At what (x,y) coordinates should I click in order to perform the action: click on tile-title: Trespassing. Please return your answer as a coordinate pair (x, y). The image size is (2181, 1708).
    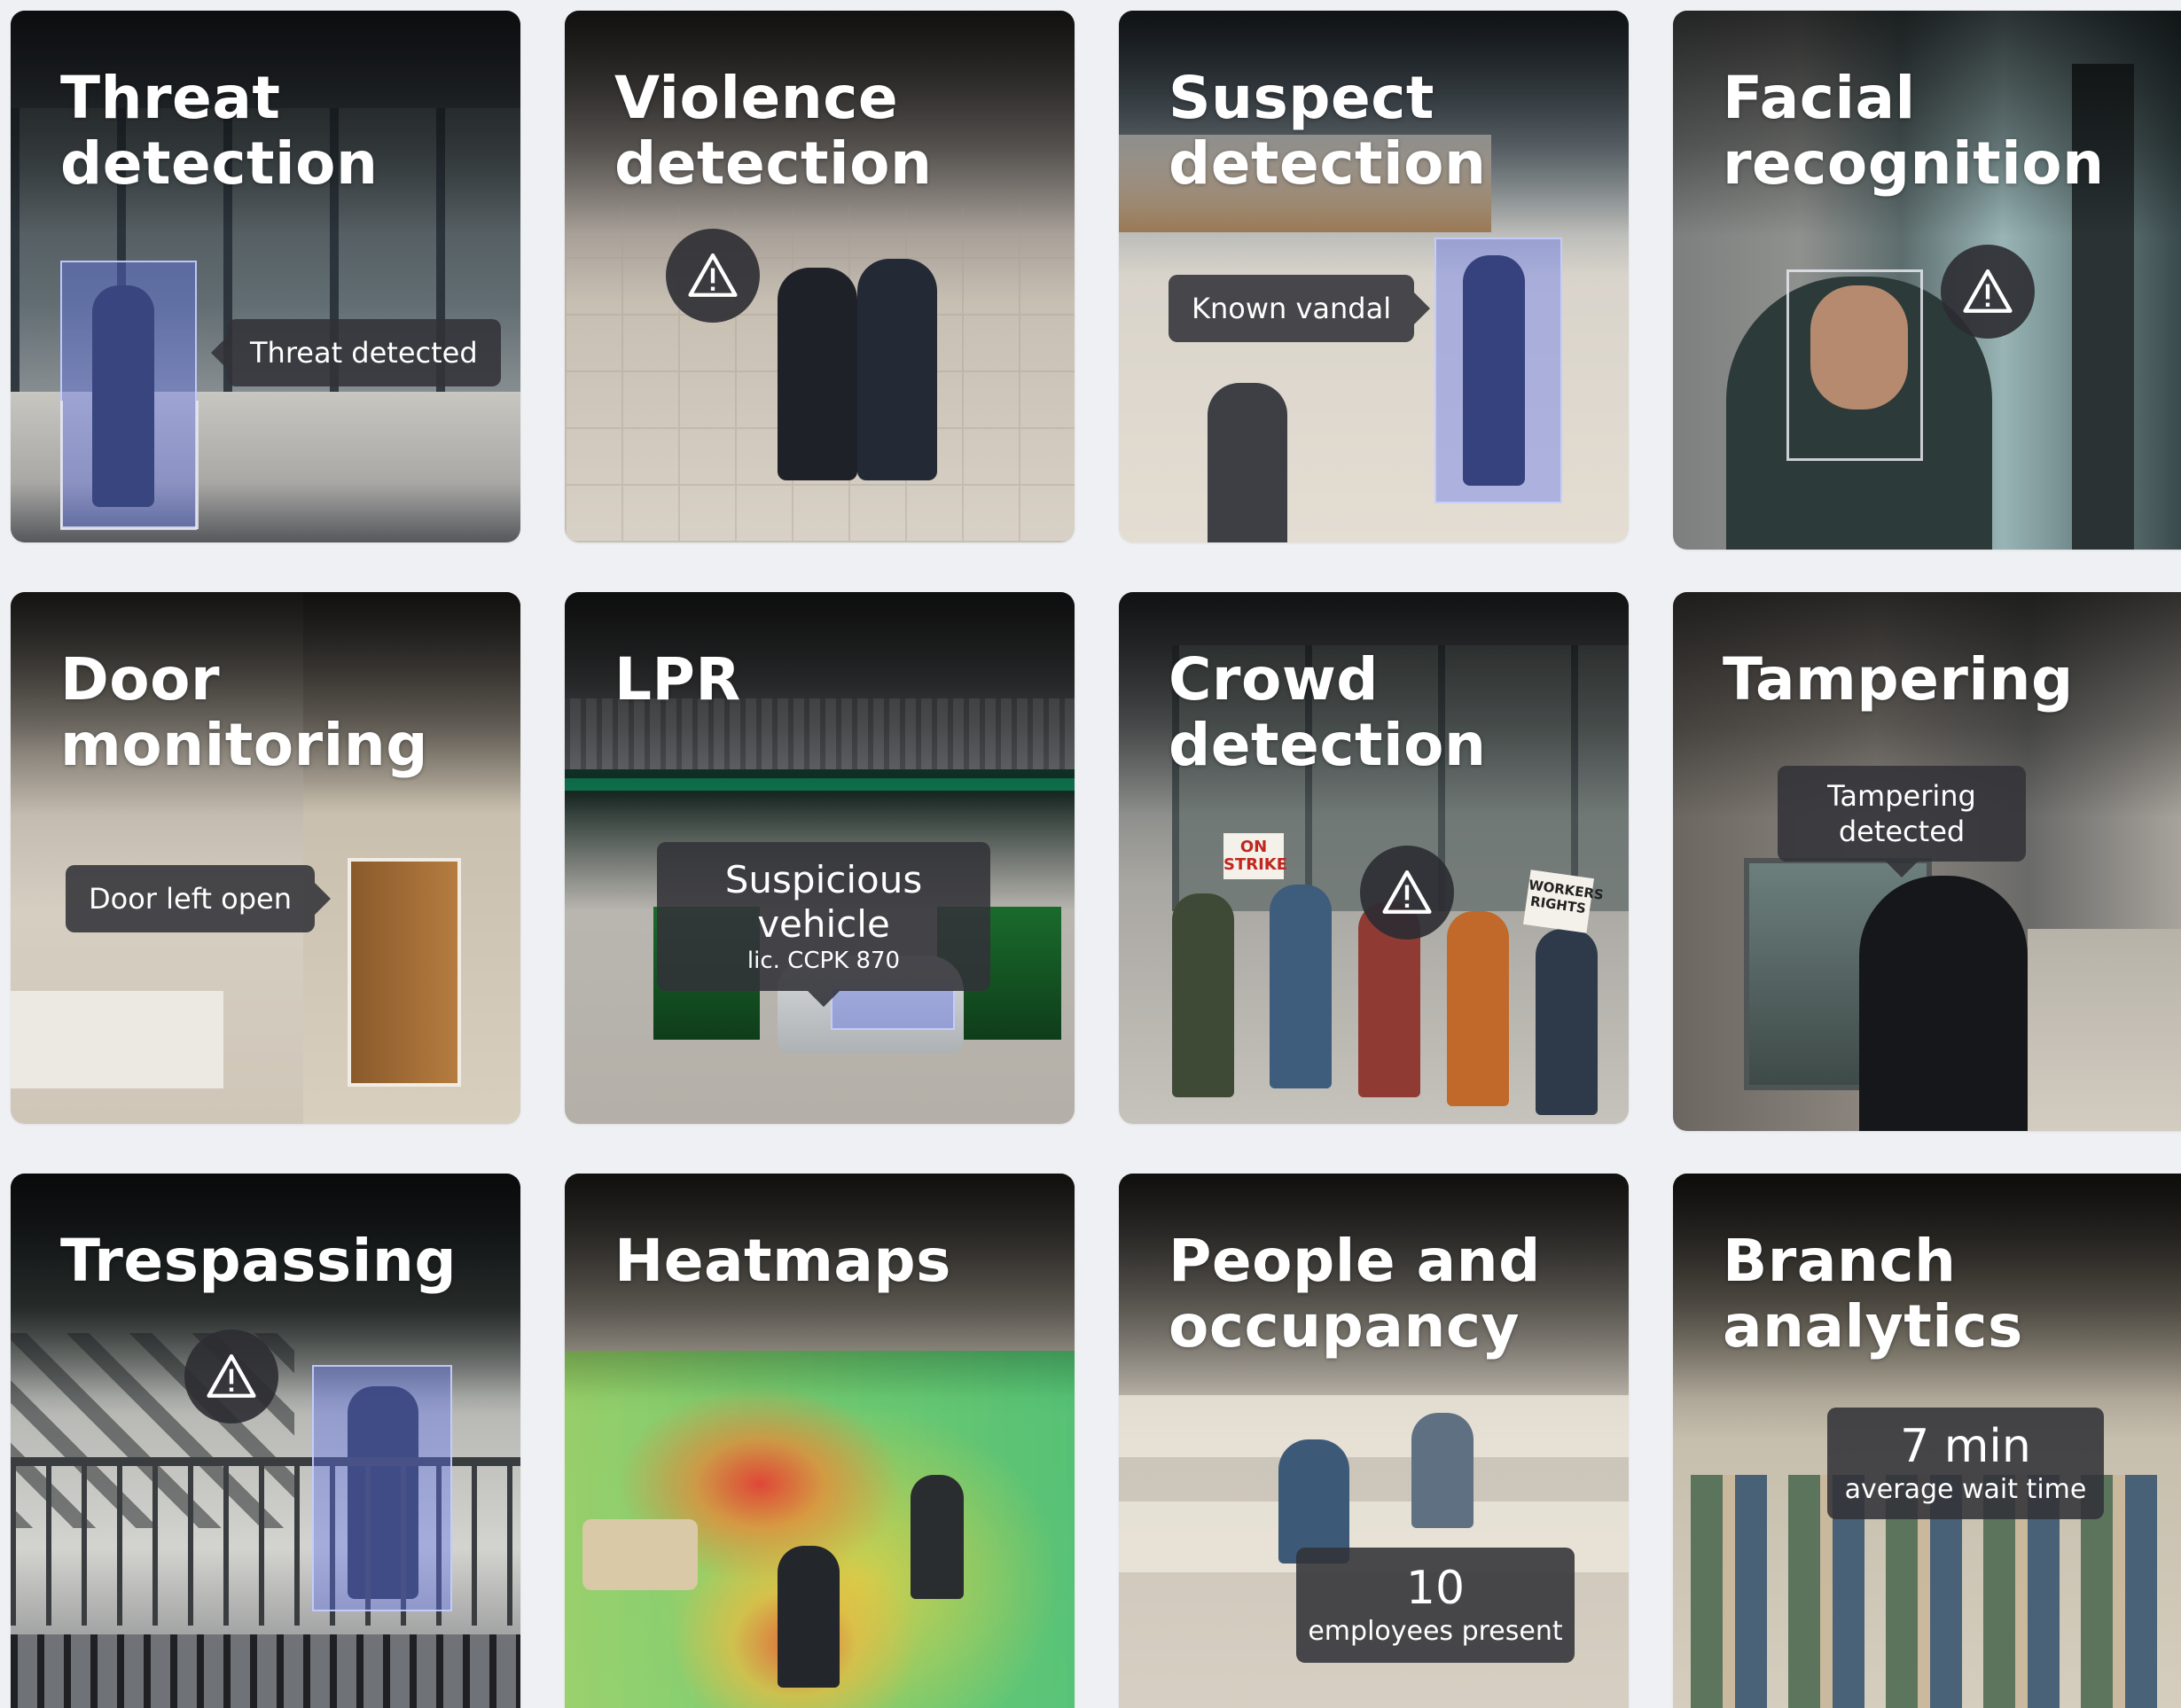
    Looking at the image, I should click on (258, 1261).